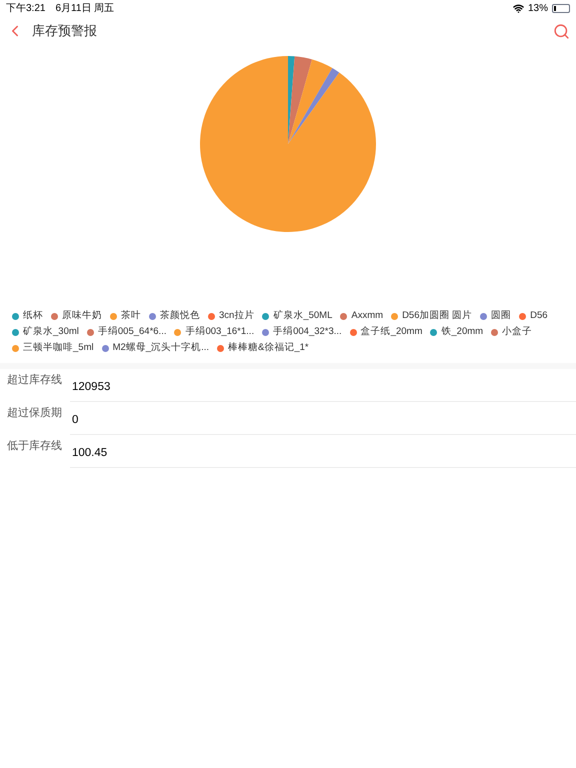 Image resolution: width=576 pixels, height=768 pixels. Describe the element at coordinates (437, 316) in the screenshot. I see `legend-label: D56加圆圈 圆片` at that location.